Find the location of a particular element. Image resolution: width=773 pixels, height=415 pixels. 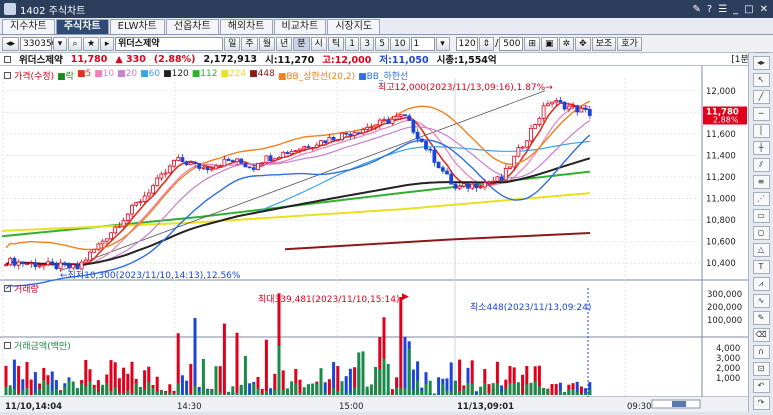

tool-fibo-icon: ≡ is located at coordinates (761, 182).